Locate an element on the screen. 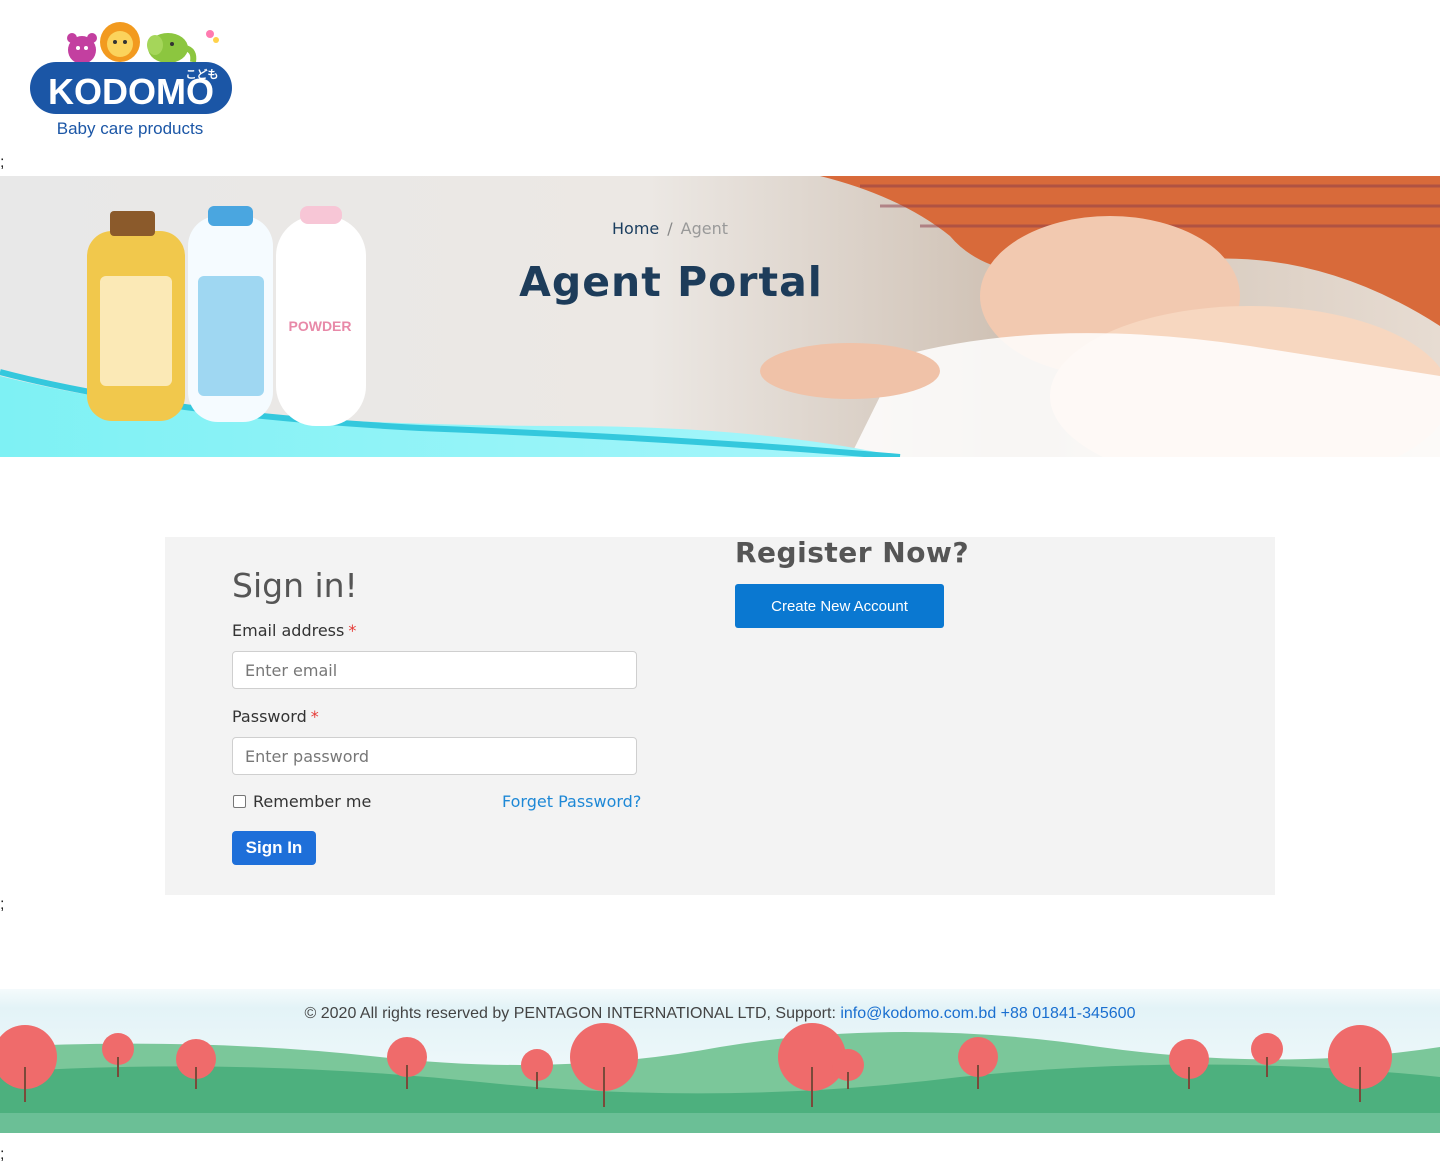 The image size is (1440, 1168). footer-landscape is located at coordinates (720, 1055).